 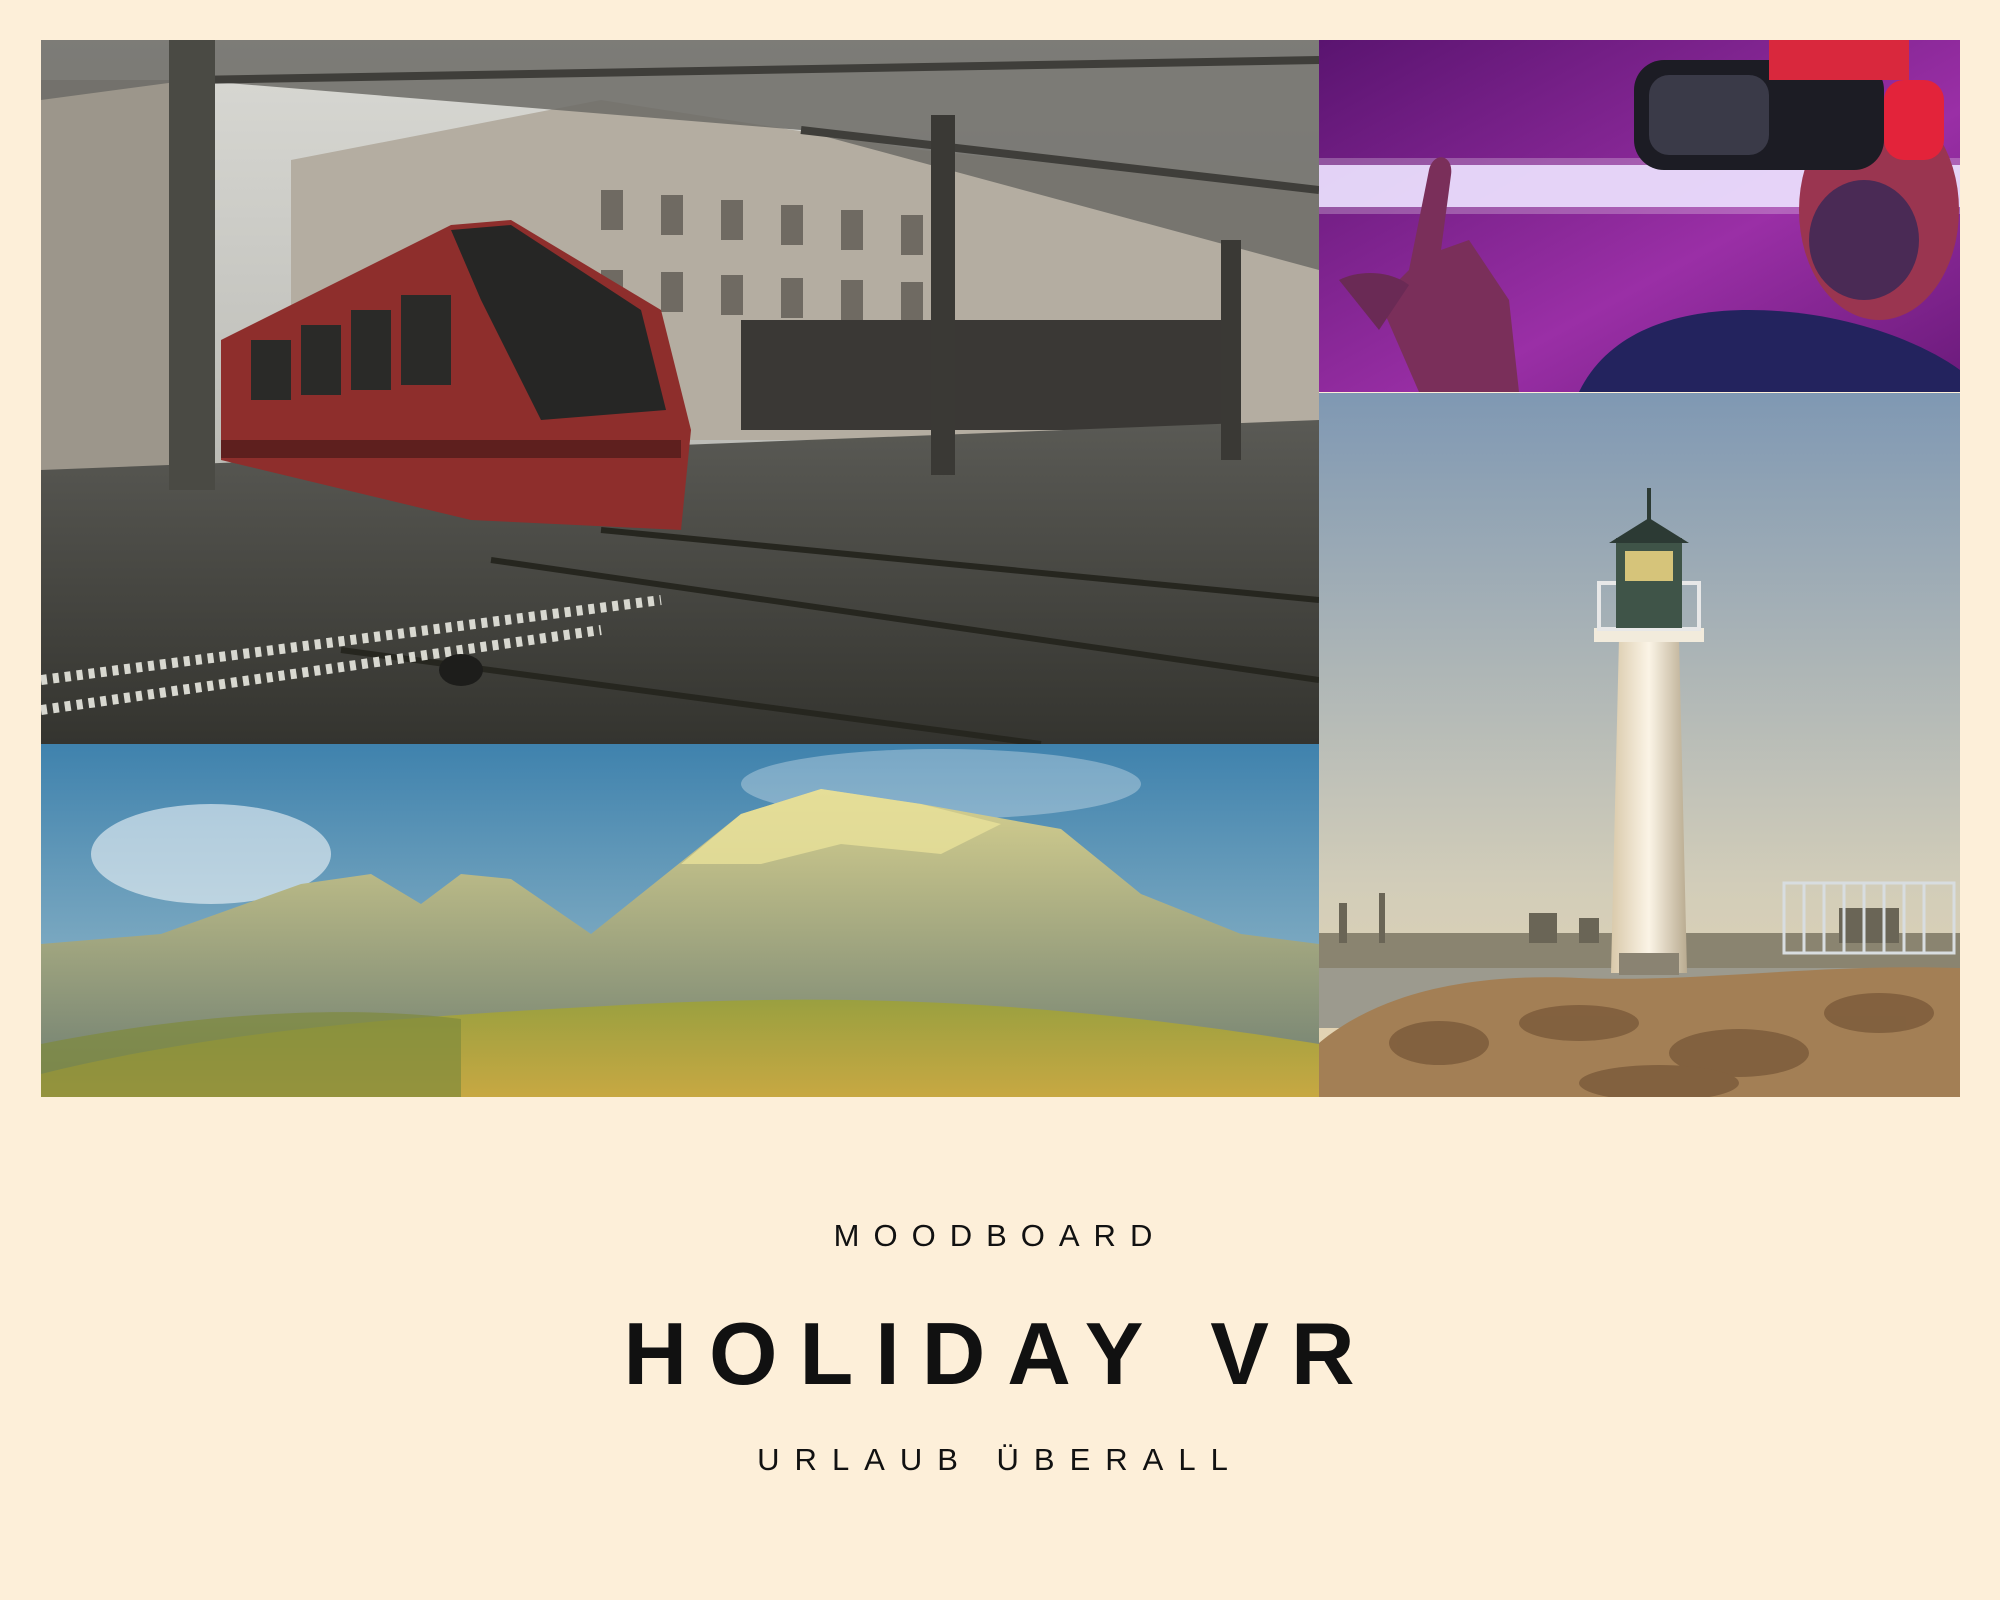 What do you see at coordinates (1000, 1353) in the screenshot?
I see `board-title: HOLIDAY VR` at bounding box center [1000, 1353].